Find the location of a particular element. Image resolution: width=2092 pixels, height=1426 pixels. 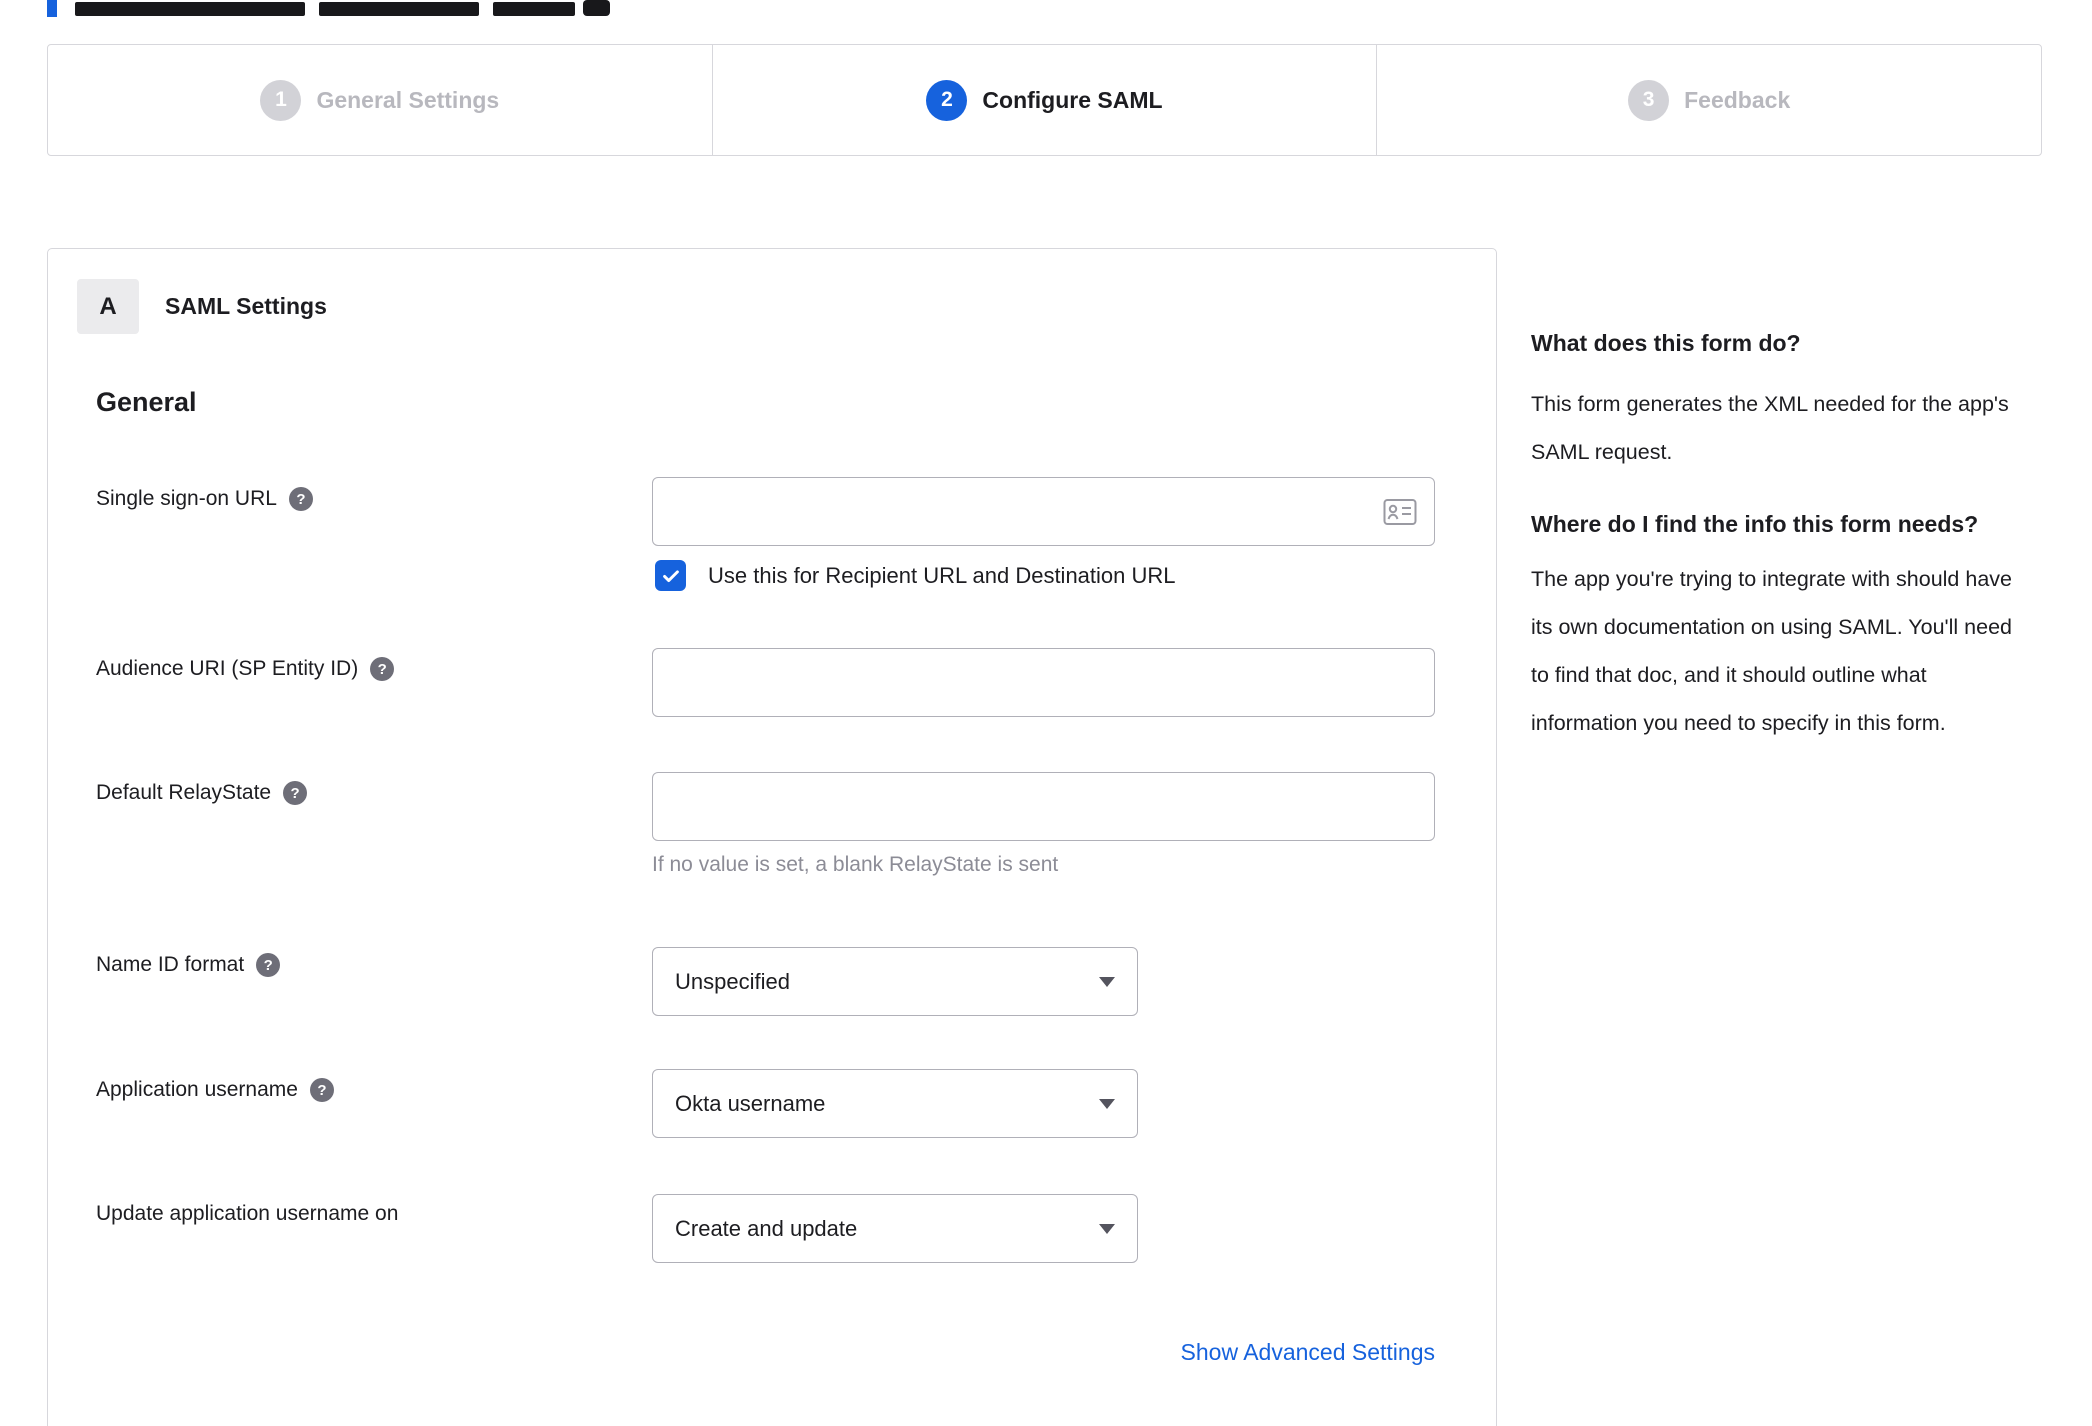

update-username-dropdown: Create and update is located at coordinates (895, 1228).